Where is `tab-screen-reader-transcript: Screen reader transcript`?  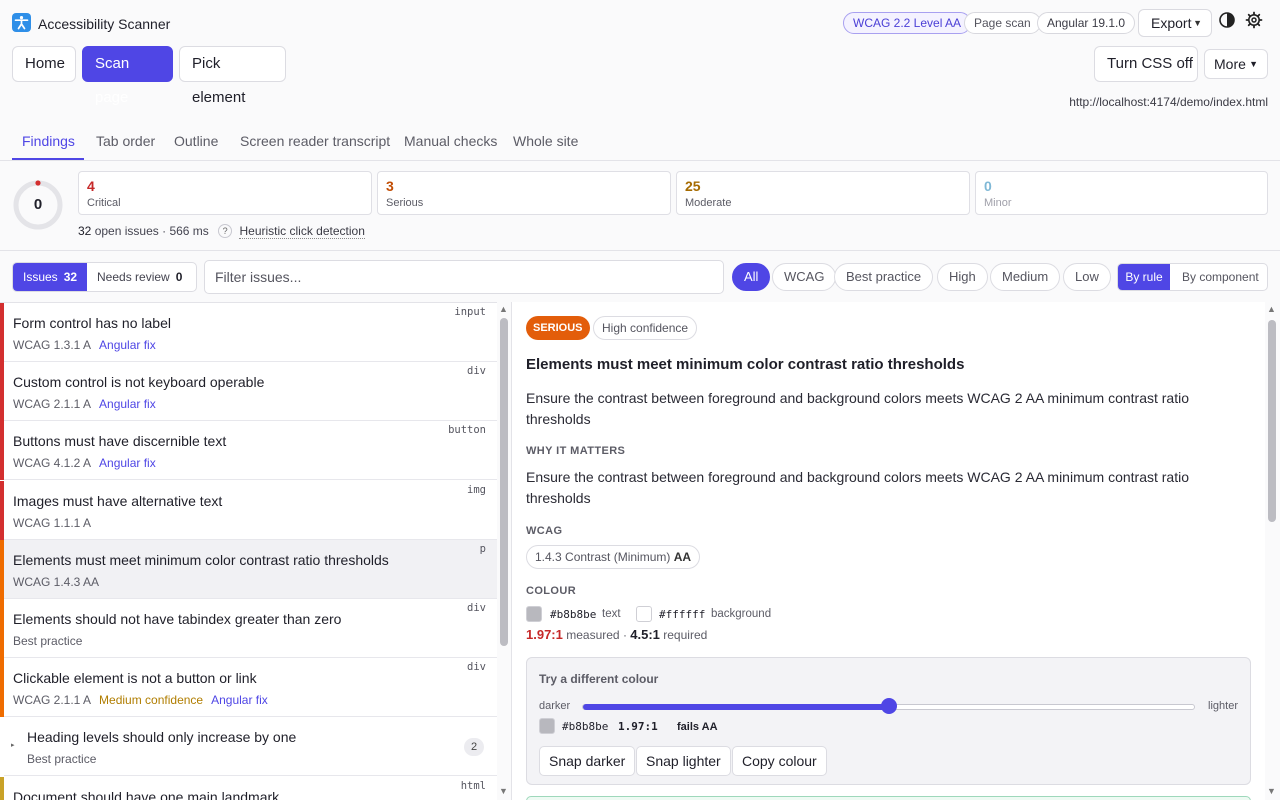 tab-screen-reader-transcript: Screen reader transcript is located at coordinates (315, 141).